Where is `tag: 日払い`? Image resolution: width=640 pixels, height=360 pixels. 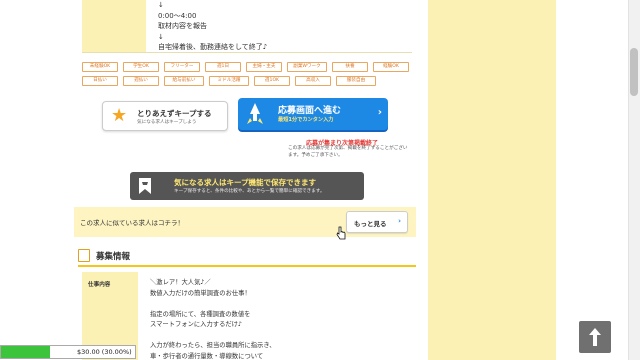 tag: 日払い is located at coordinates (100, 81).